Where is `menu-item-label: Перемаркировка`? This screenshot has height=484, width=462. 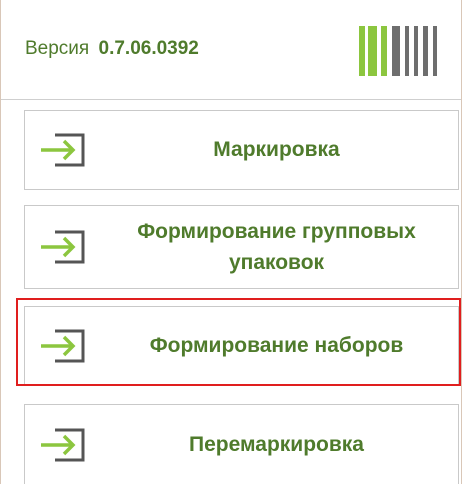 menu-item-label: Перемаркировка is located at coordinates (276, 444).